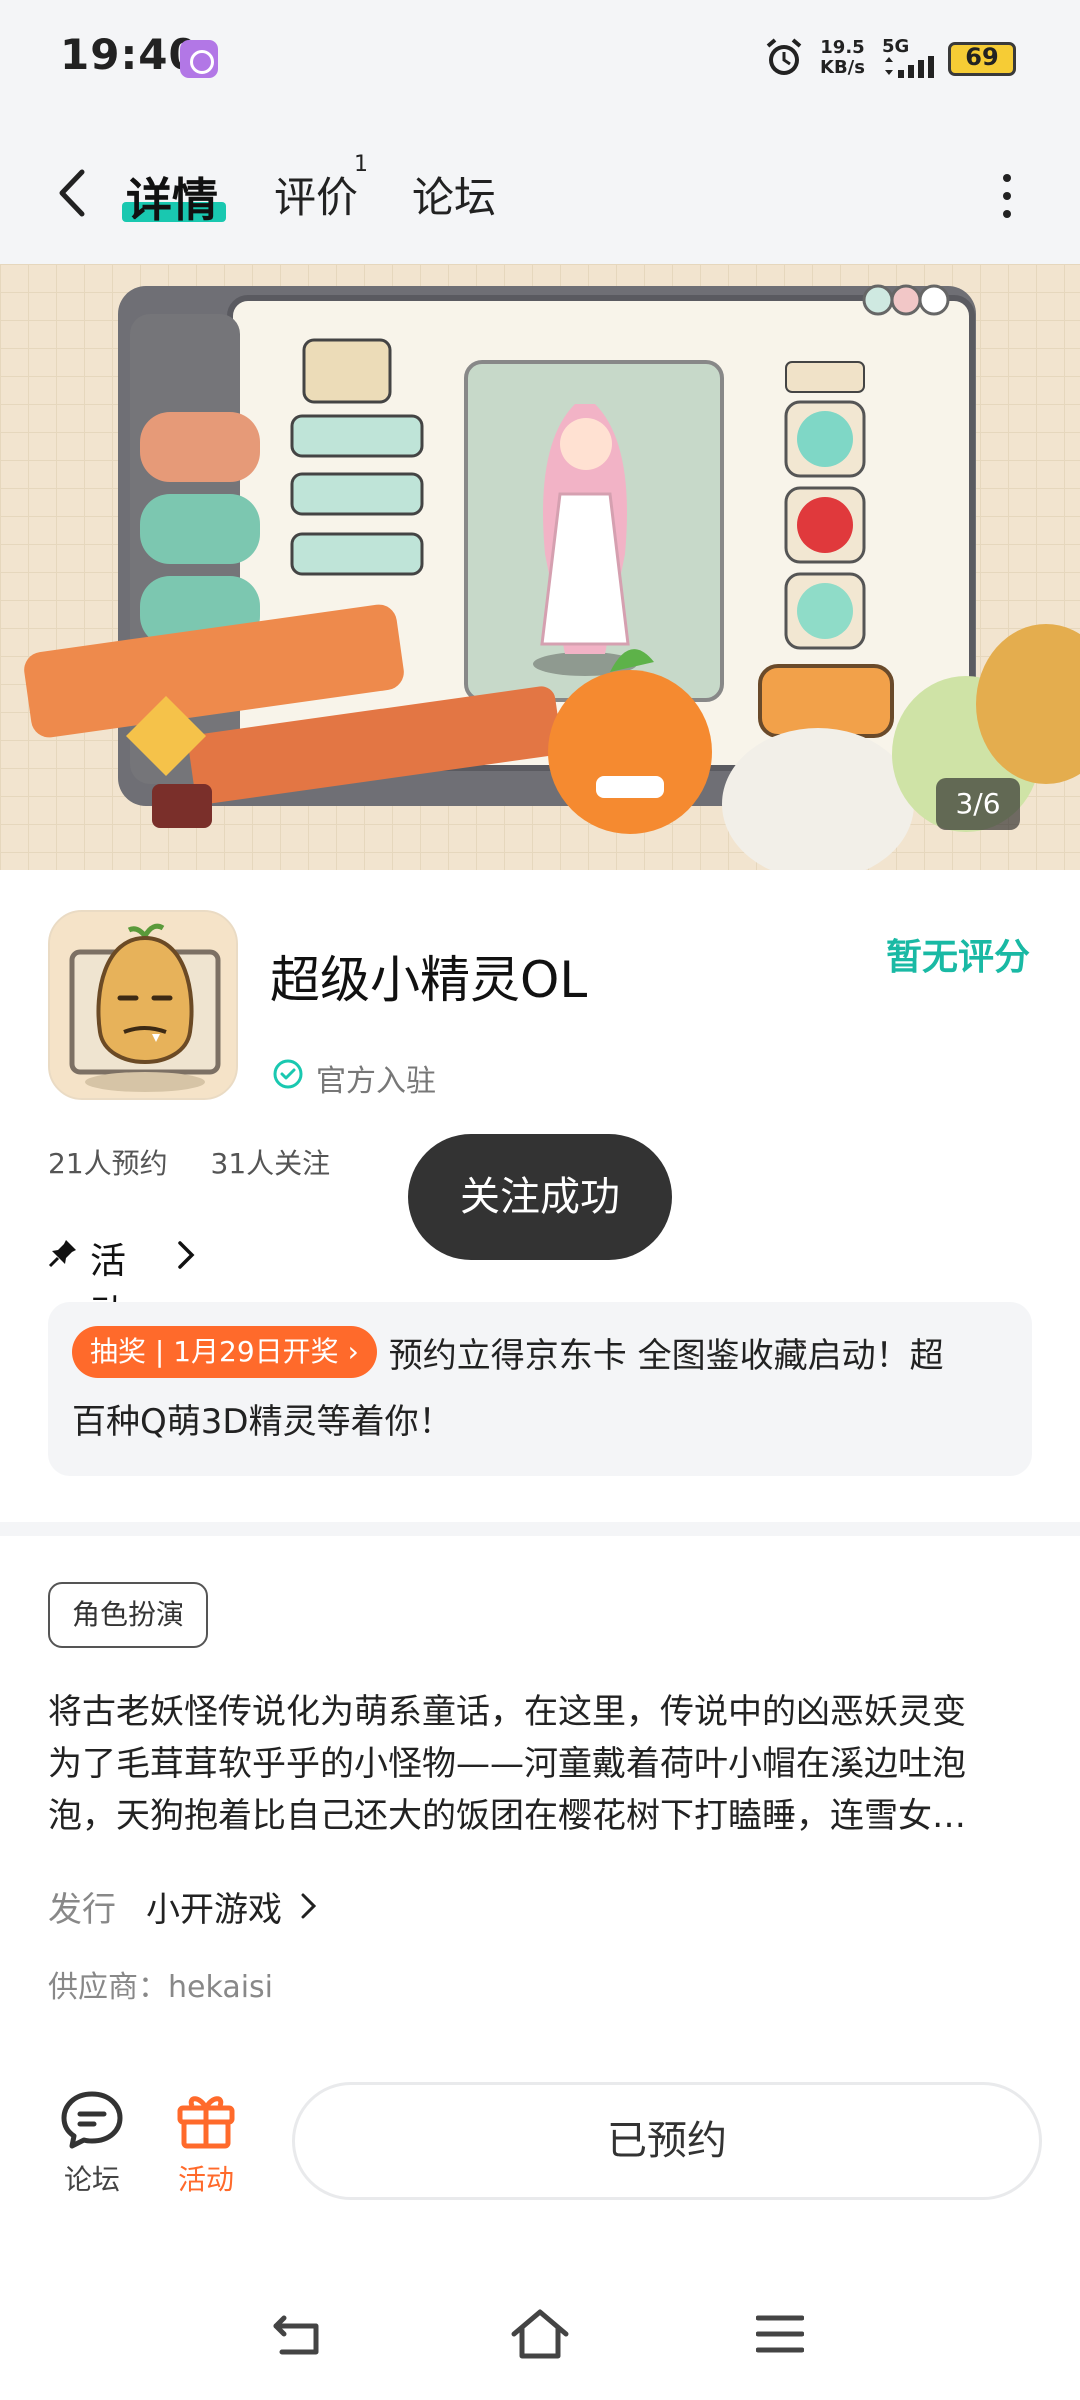 The width and height of the screenshot is (1080, 2400). What do you see at coordinates (666, 1355) in the screenshot?
I see `promo-text-line1: 预约立得京东卡 全图鉴收藏启动！超` at bounding box center [666, 1355].